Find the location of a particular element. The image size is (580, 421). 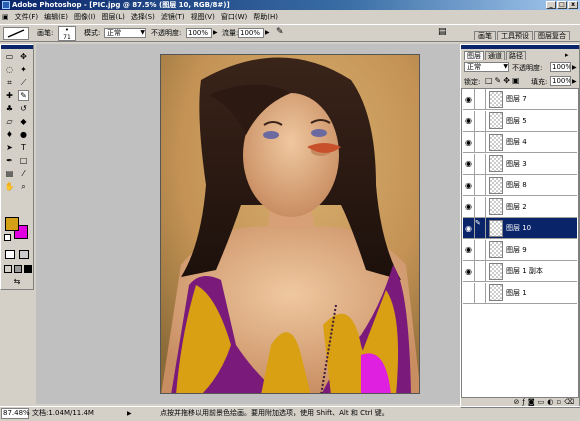

layer-row: ◉ 图层 8 is located at coordinates (520, 185).